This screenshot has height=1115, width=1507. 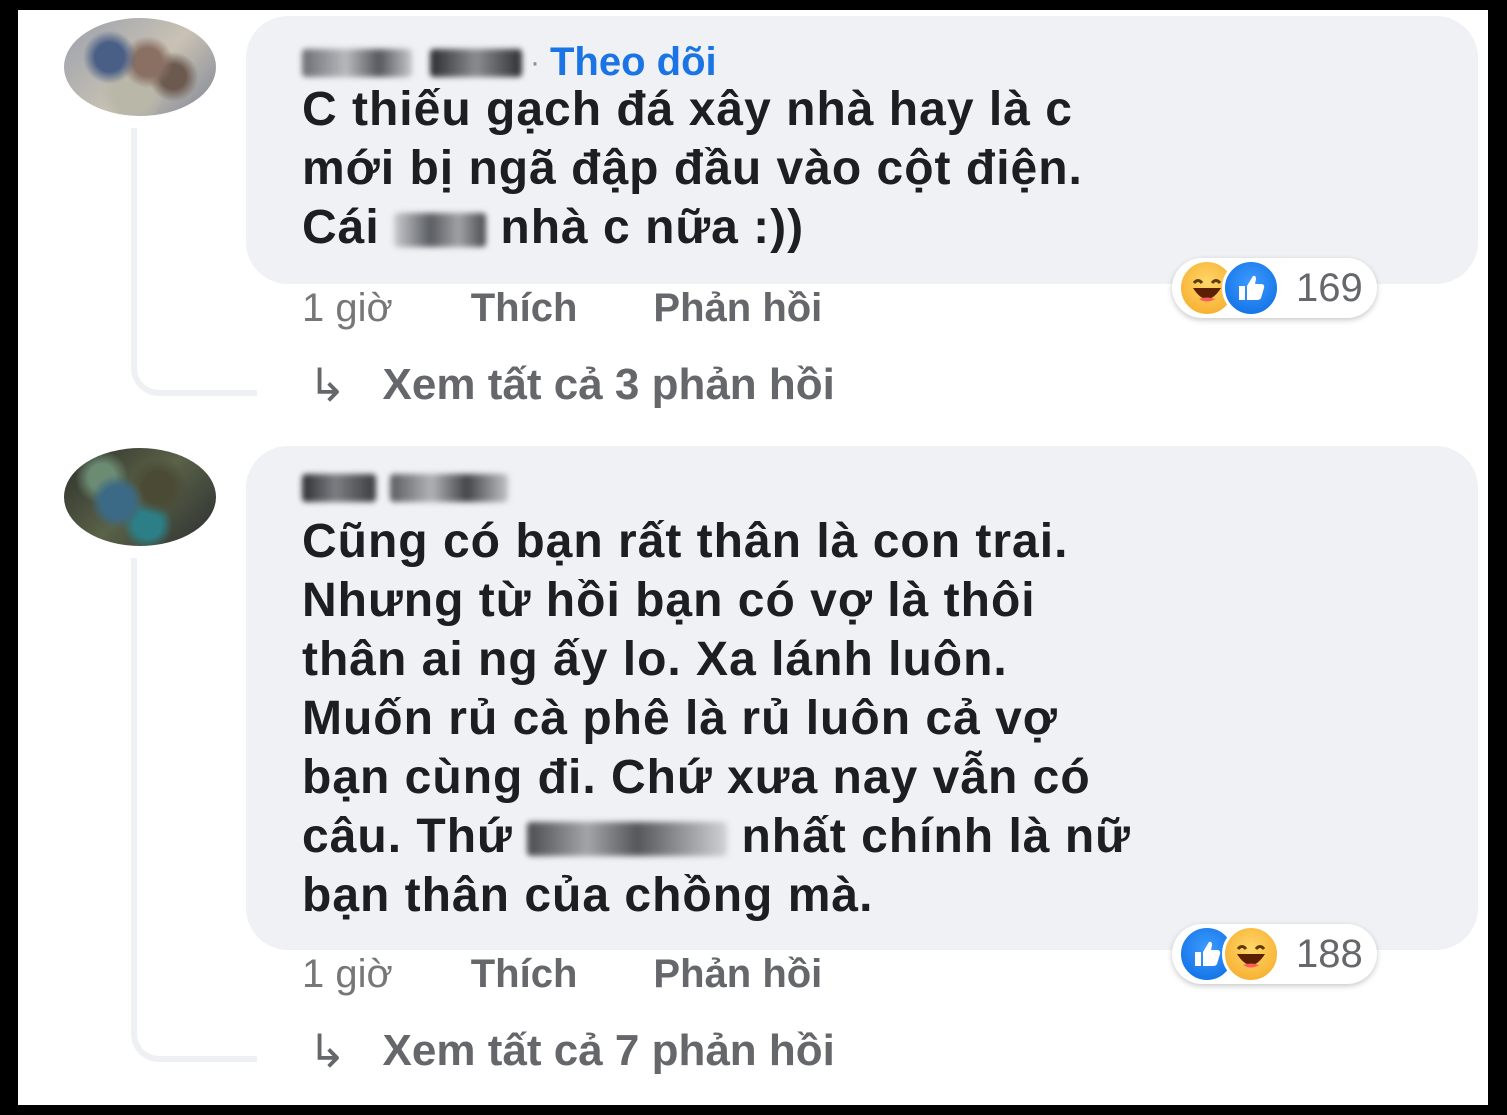 What do you see at coordinates (633, 62) in the screenshot?
I see `follow-link: Theo dõi` at bounding box center [633, 62].